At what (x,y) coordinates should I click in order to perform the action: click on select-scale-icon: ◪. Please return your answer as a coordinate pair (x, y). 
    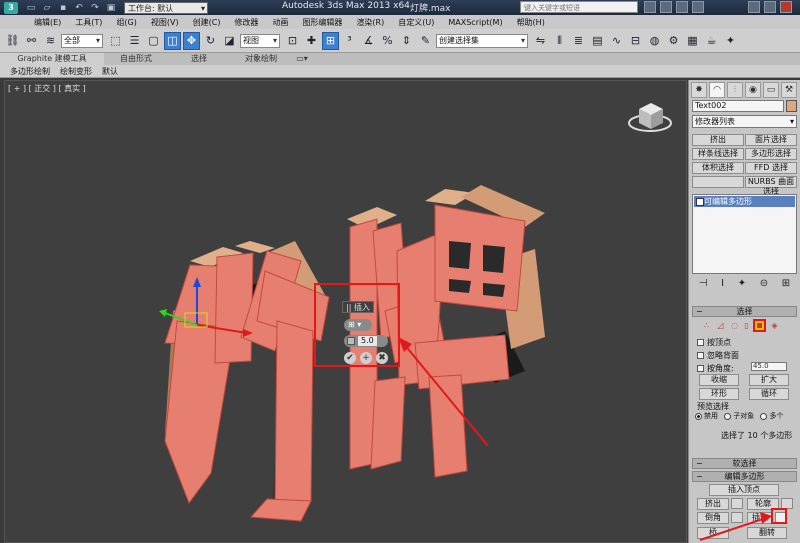
    Looking at the image, I should click on (229, 41).